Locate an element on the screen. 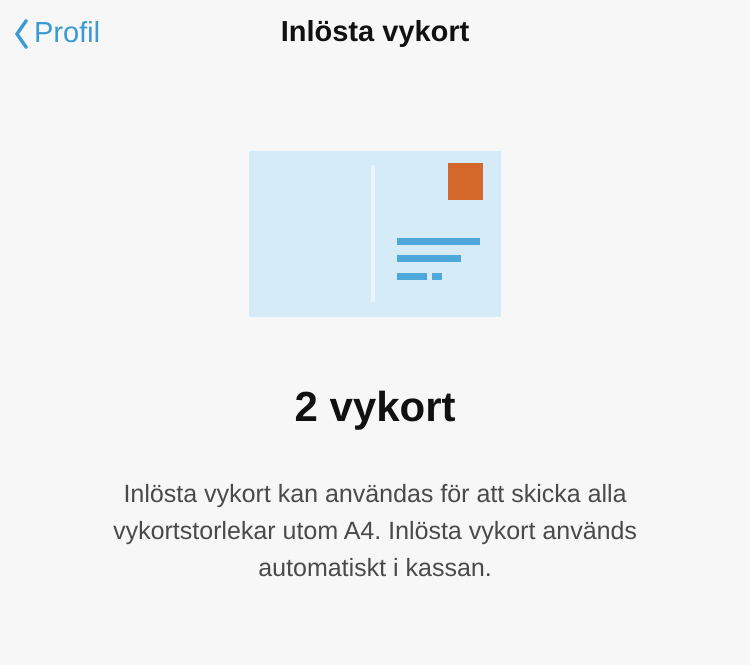  screen-title: Inlösta vykort is located at coordinates (375, 32).